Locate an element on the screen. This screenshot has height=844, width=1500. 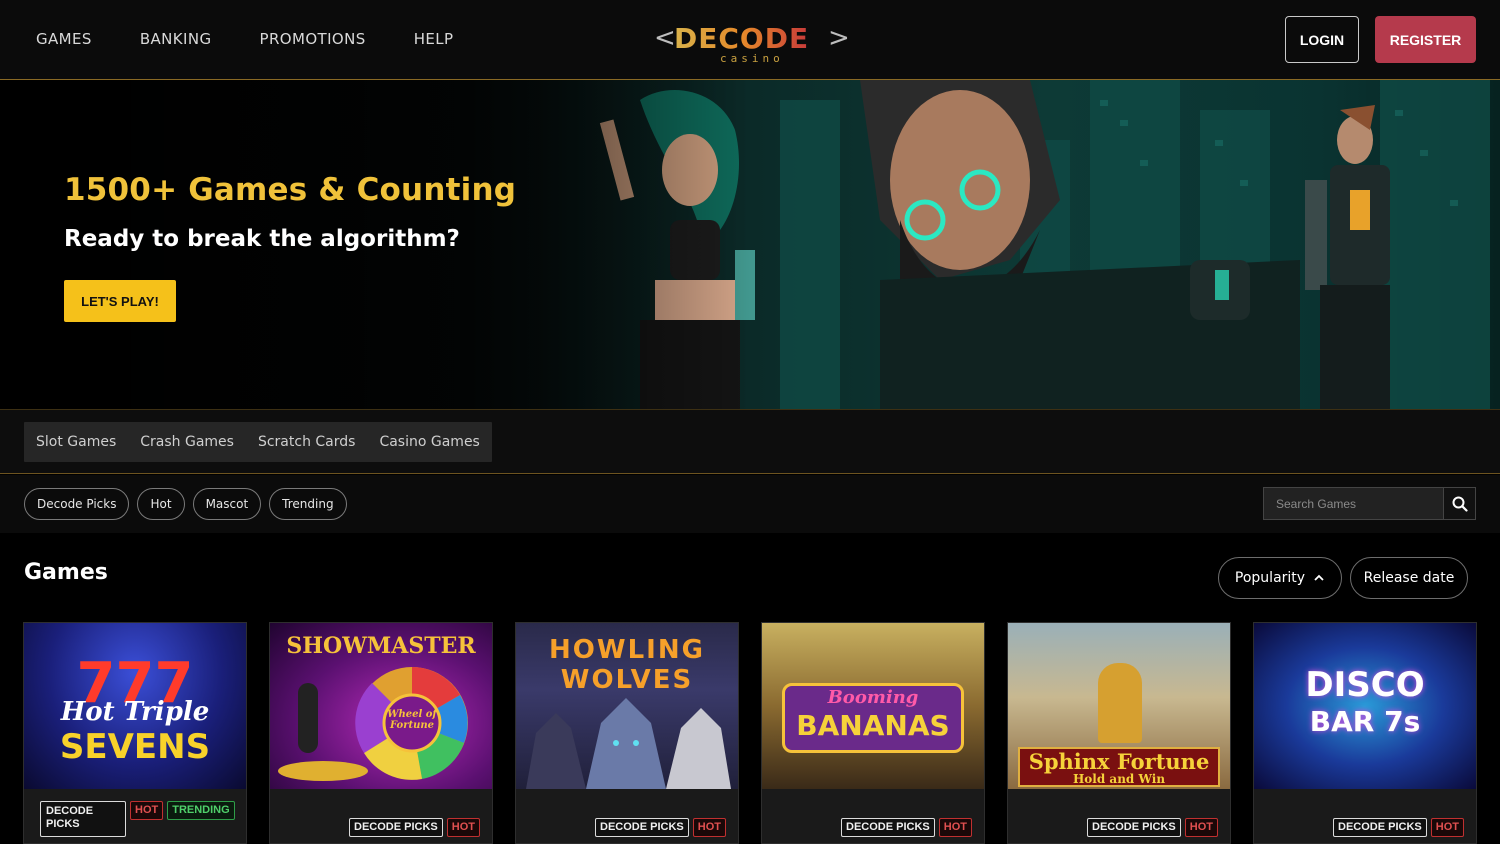
game-thumbnail: HOWLING WOLVES is located at coordinates (627, 706).